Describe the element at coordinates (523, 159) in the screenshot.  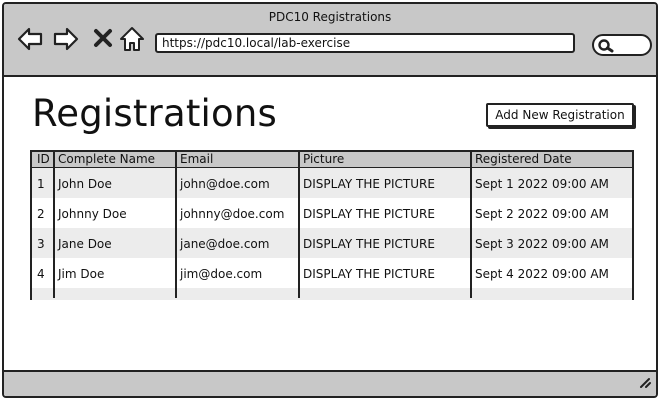
I see `column-header-registered-date: Registered Date` at that location.